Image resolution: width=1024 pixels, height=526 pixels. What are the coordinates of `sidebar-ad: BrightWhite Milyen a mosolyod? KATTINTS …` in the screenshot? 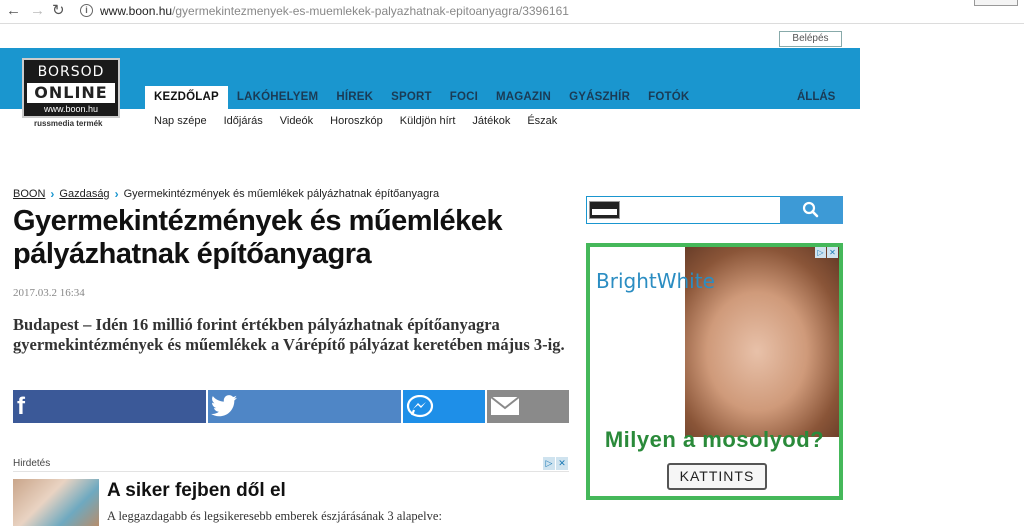 It's located at (714, 371).